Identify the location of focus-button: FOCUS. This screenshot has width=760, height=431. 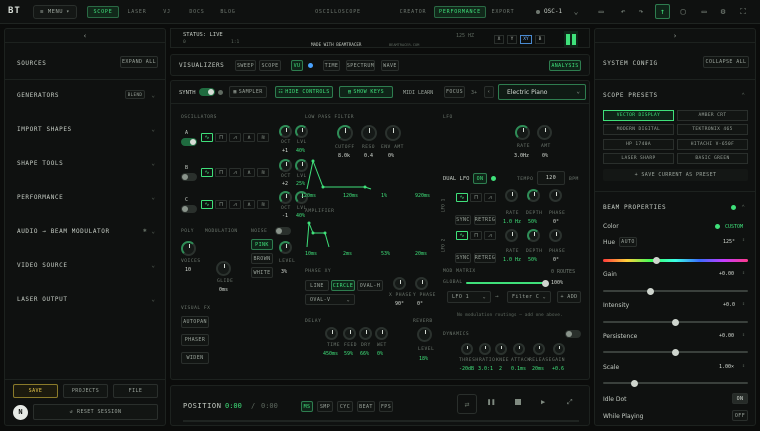
(454, 92).